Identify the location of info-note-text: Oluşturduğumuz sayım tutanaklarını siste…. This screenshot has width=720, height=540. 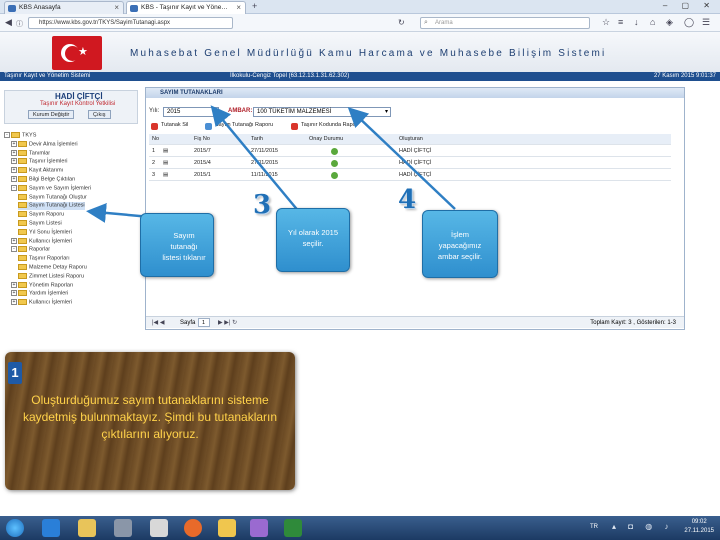
(150, 417).